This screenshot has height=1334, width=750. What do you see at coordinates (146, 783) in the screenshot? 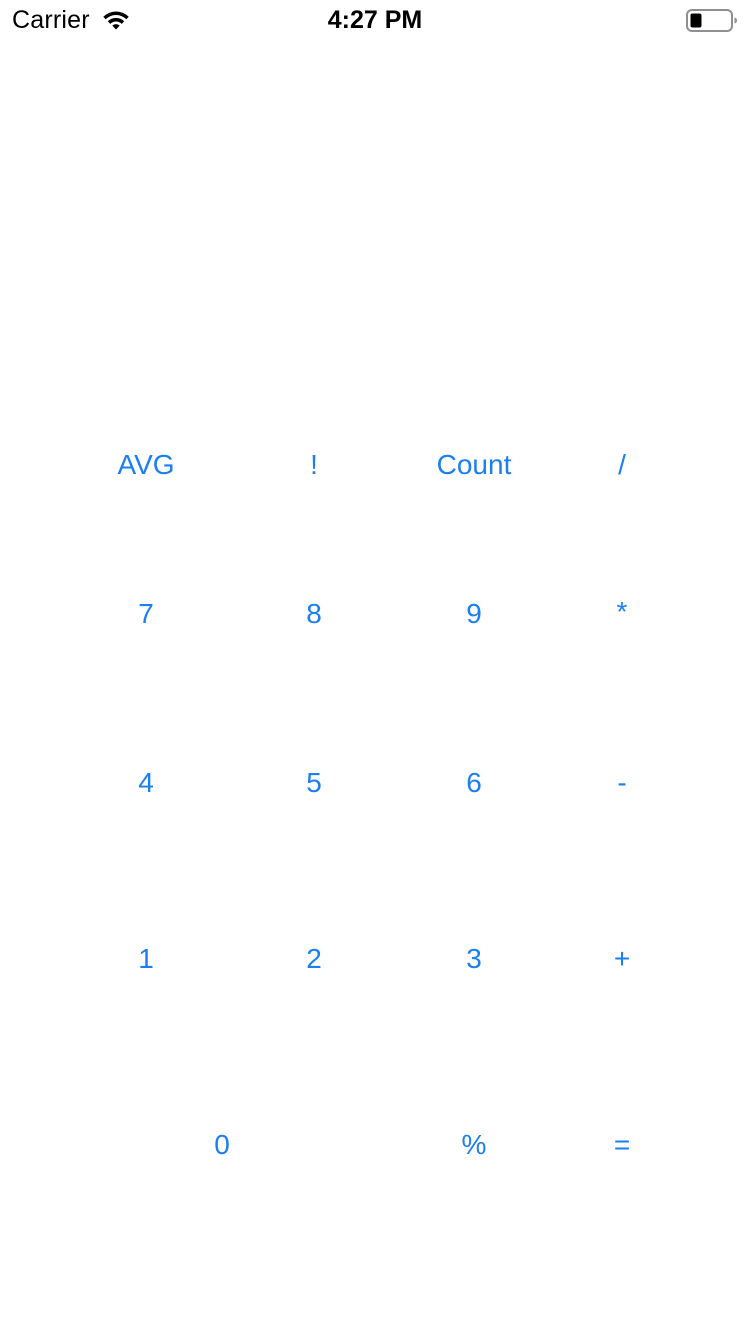
I see `digit-4-button: 4` at bounding box center [146, 783].